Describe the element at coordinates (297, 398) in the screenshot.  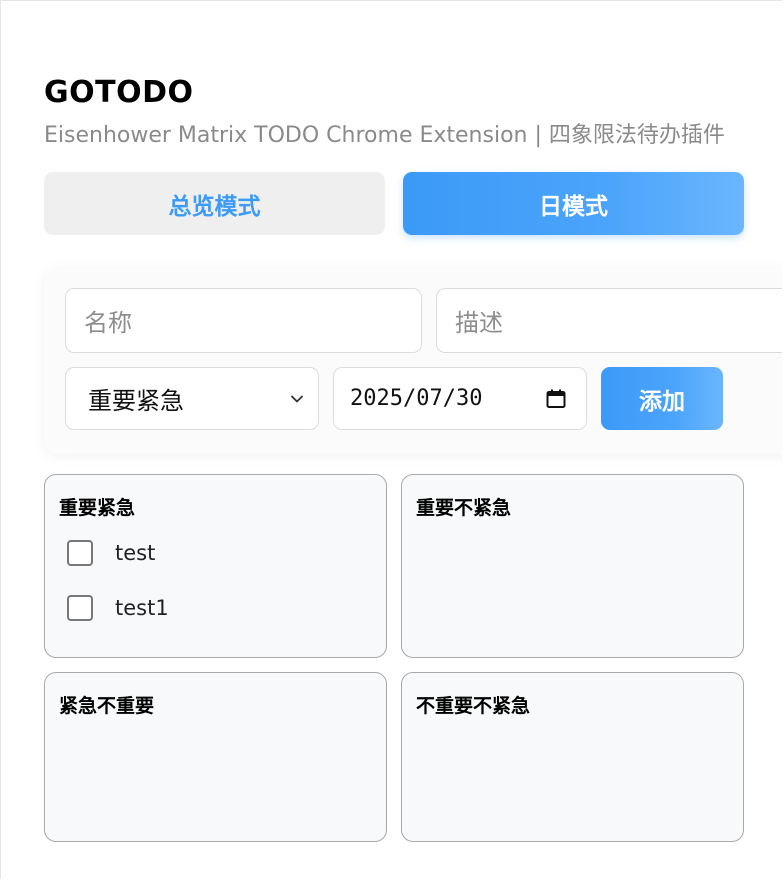
I see `chevron-down-icon` at that location.